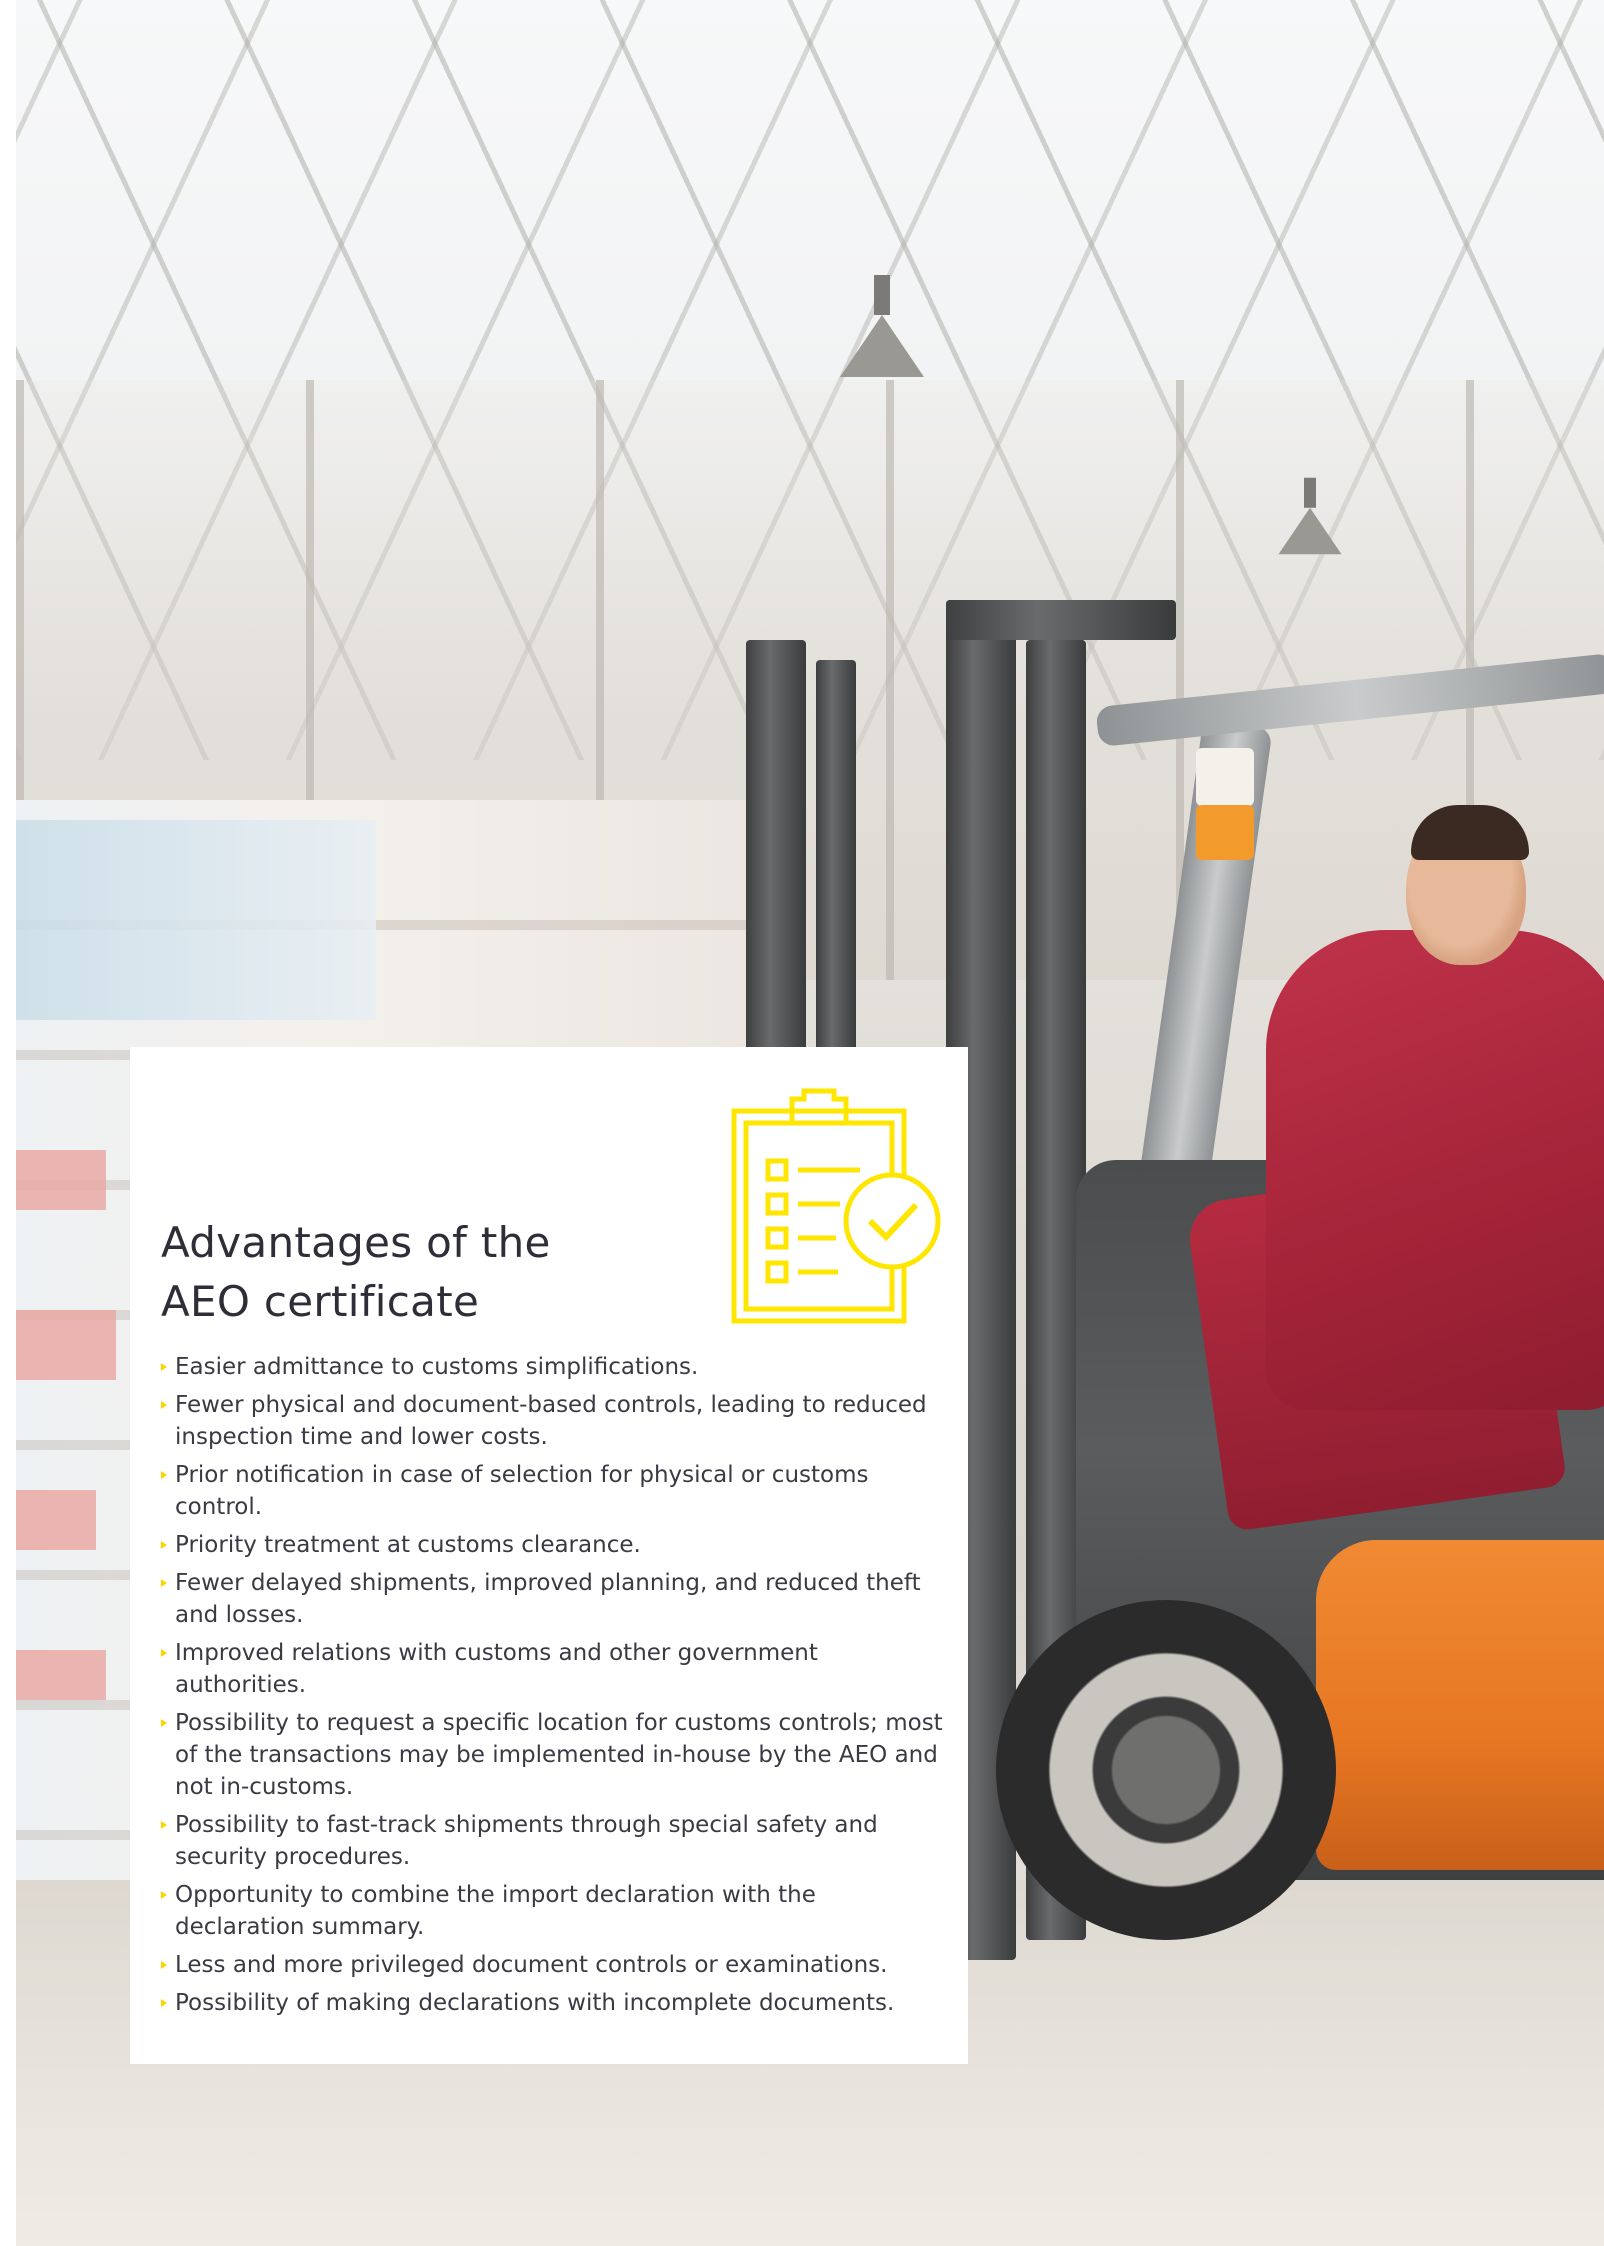  What do you see at coordinates (408, 1545) in the screenshot?
I see `list-item-text: Priority treatment at customs clearance.` at bounding box center [408, 1545].